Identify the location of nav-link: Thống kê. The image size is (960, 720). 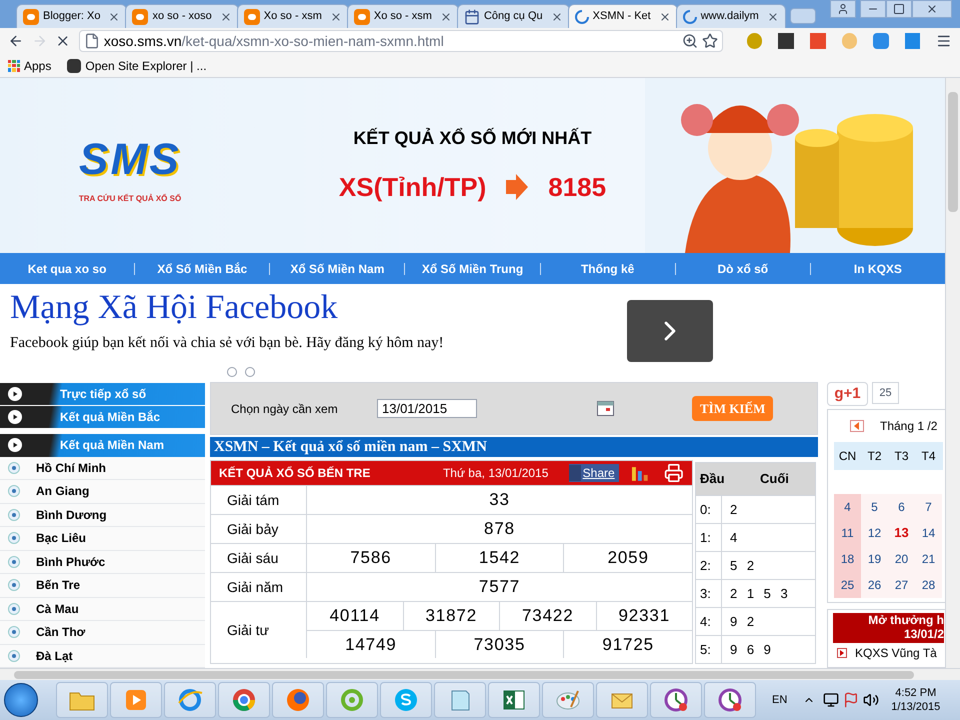
(607, 269).